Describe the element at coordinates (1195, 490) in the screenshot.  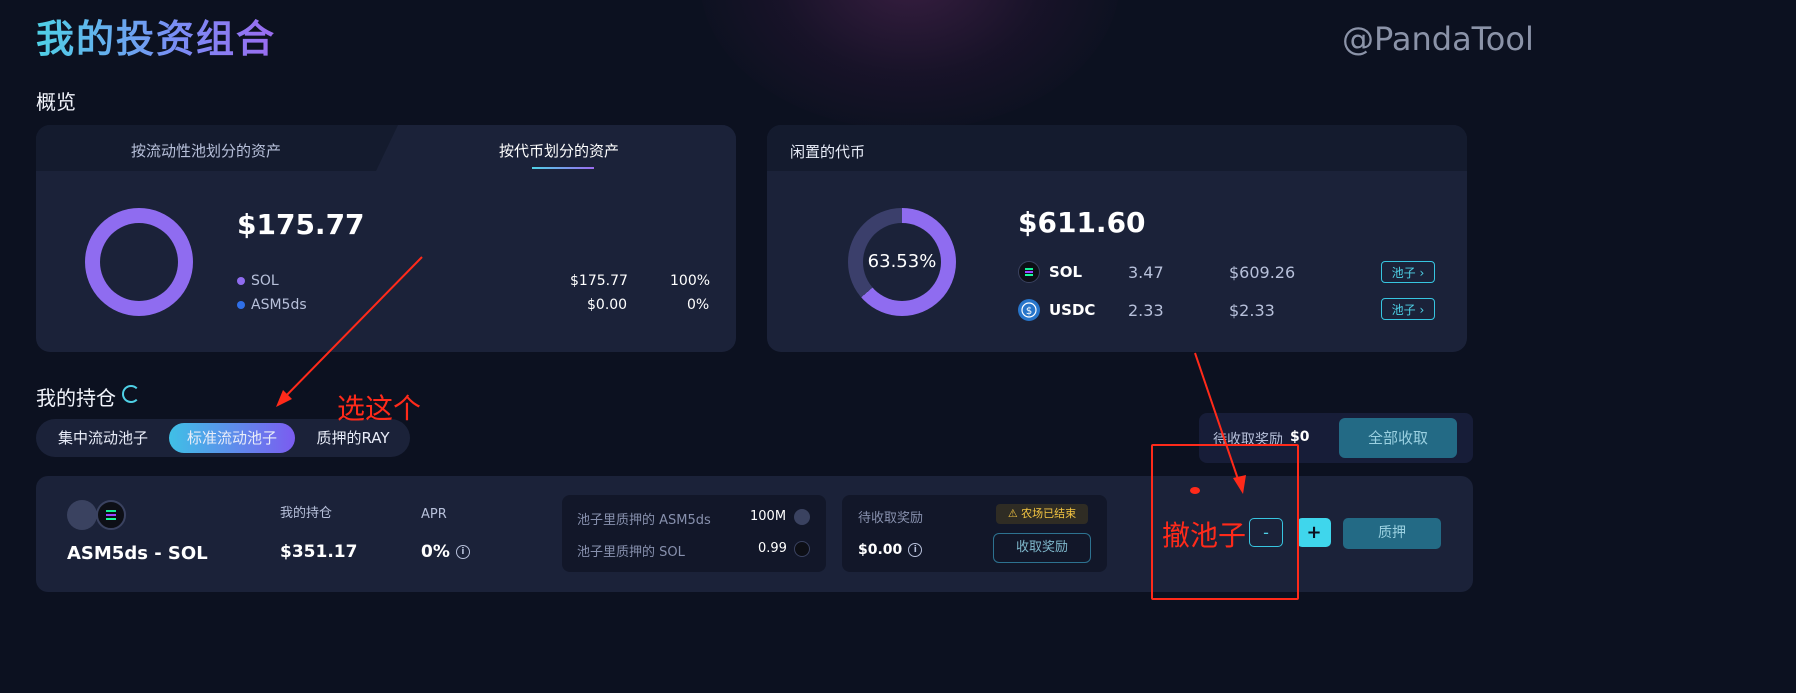
I see `annotation-dot` at that location.